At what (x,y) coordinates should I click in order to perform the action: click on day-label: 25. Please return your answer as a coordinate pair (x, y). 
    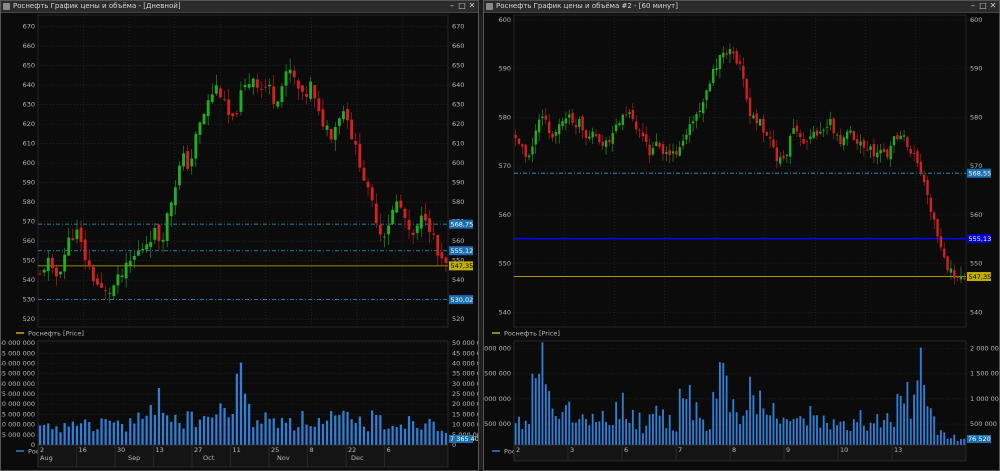
    Looking at the image, I should click on (275, 450).